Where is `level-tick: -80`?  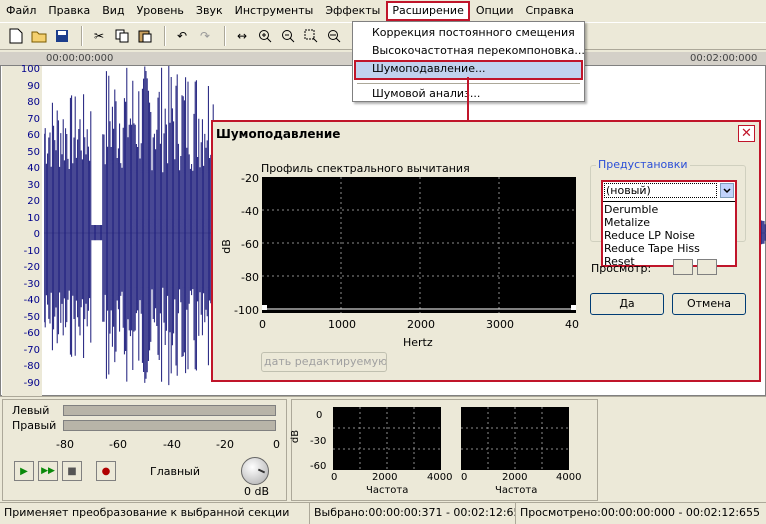 level-tick: -80 is located at coordinates (65, 444).